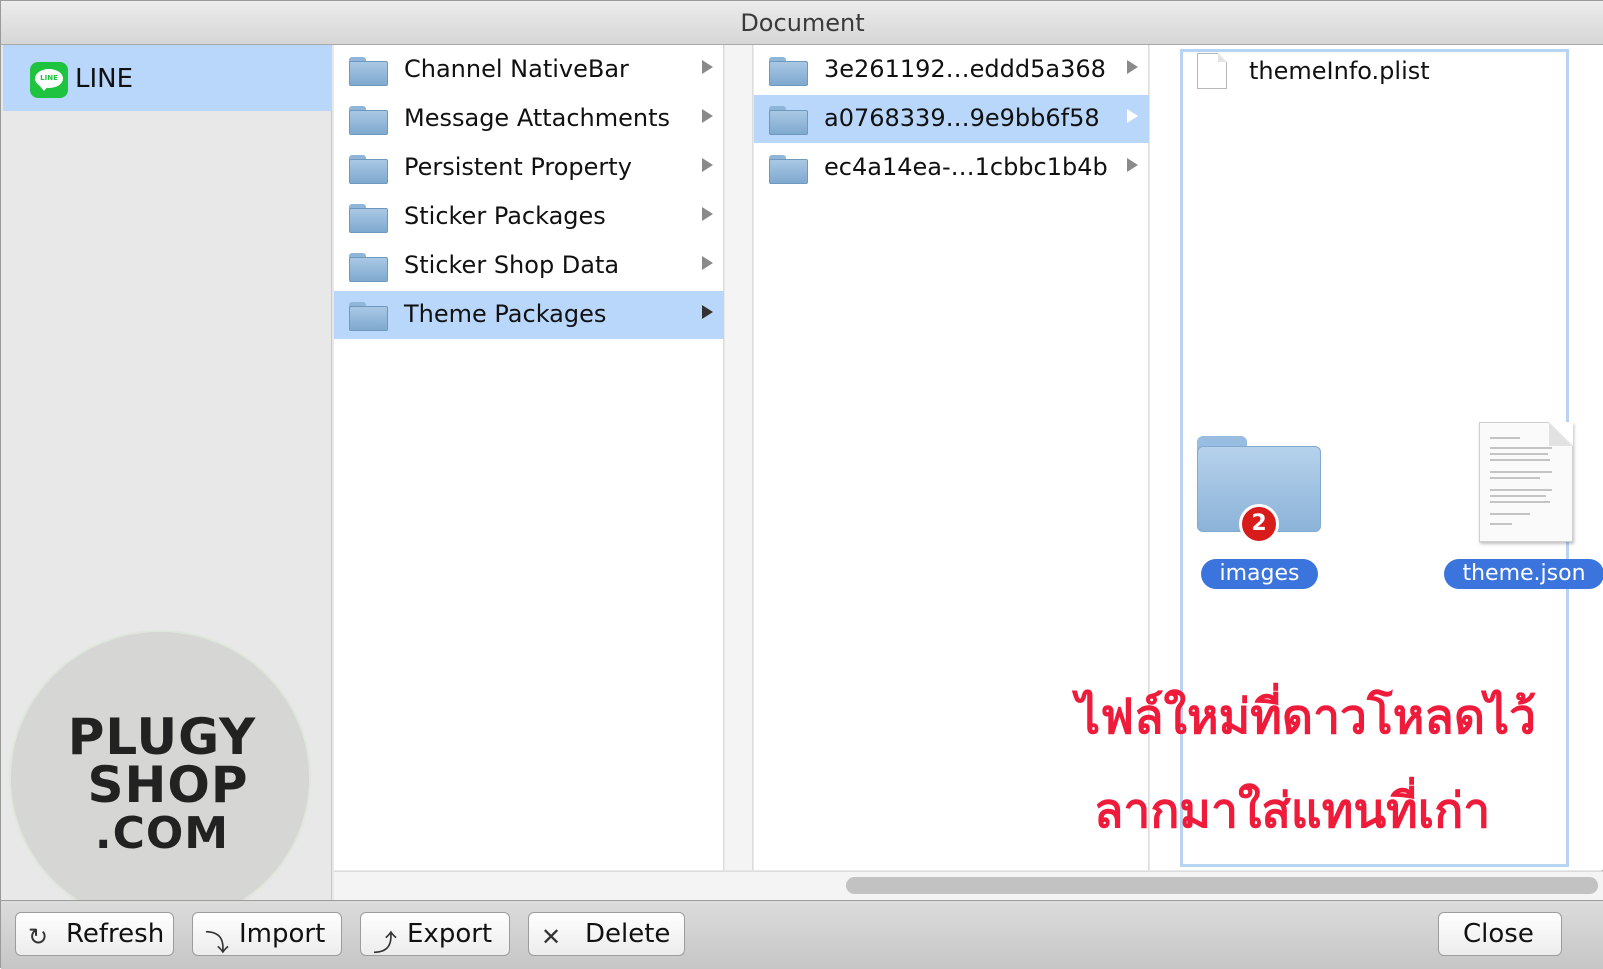 The image size is (1603, 969). What do you see at coordinates (1339, 71) in the screenshot?
I see `file-name: themeInfo.plist` at bounding box center [1339, 71].